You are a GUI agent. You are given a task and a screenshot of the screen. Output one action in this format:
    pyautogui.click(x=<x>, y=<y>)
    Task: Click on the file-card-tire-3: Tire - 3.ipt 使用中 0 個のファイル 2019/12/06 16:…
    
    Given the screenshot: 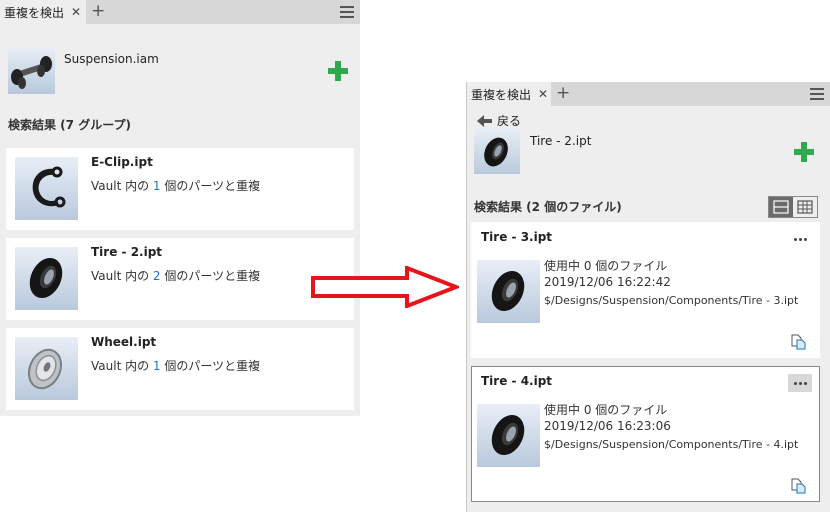 What is the action you would take?
    pyautogui.click(x=645, y=290)
    